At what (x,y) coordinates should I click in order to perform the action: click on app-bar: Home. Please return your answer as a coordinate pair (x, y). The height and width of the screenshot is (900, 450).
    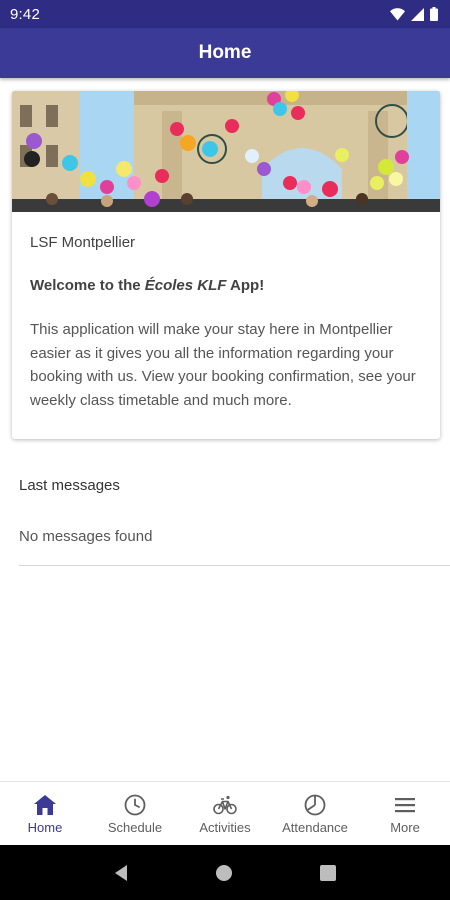
    Looking at the image, I should click on (225, 53).